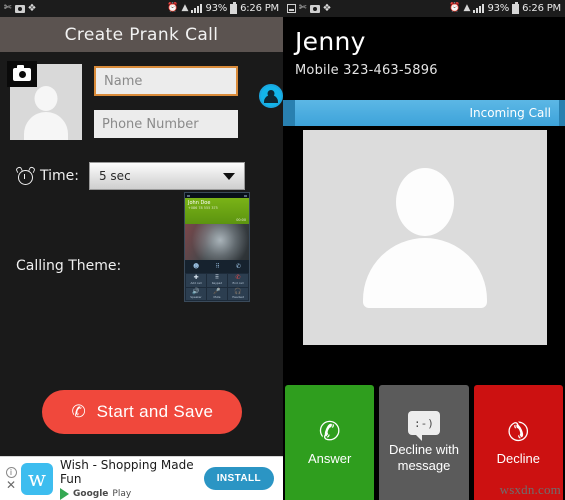  What do you see at coordinates (424, 457) in the screenshot?
I see `decline-with-message-label: Decline with message` at bounding box center [424, 457].